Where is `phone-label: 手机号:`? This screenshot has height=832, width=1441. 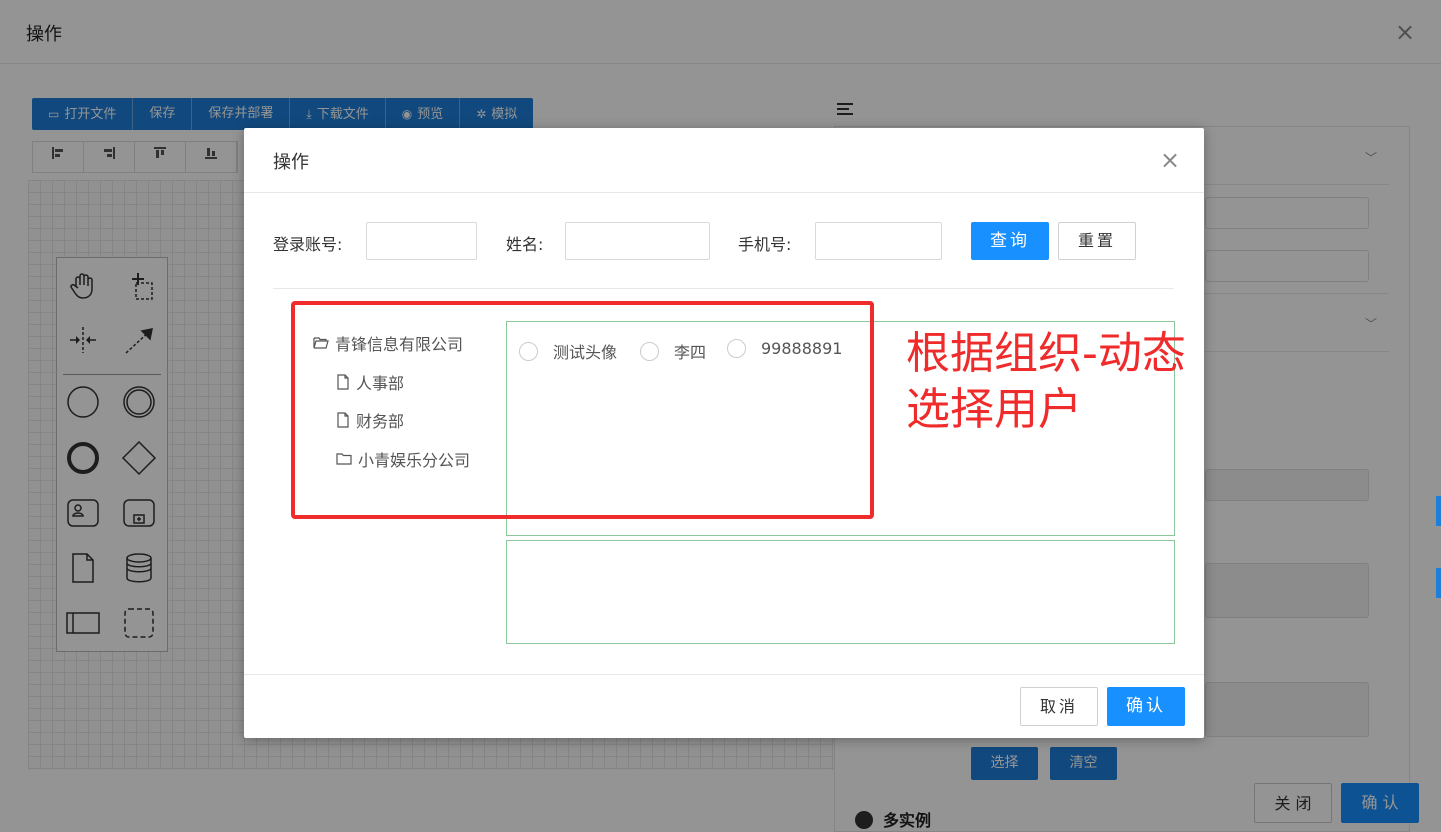
phone-label: 手机号: is located at coordinates (765, 244).